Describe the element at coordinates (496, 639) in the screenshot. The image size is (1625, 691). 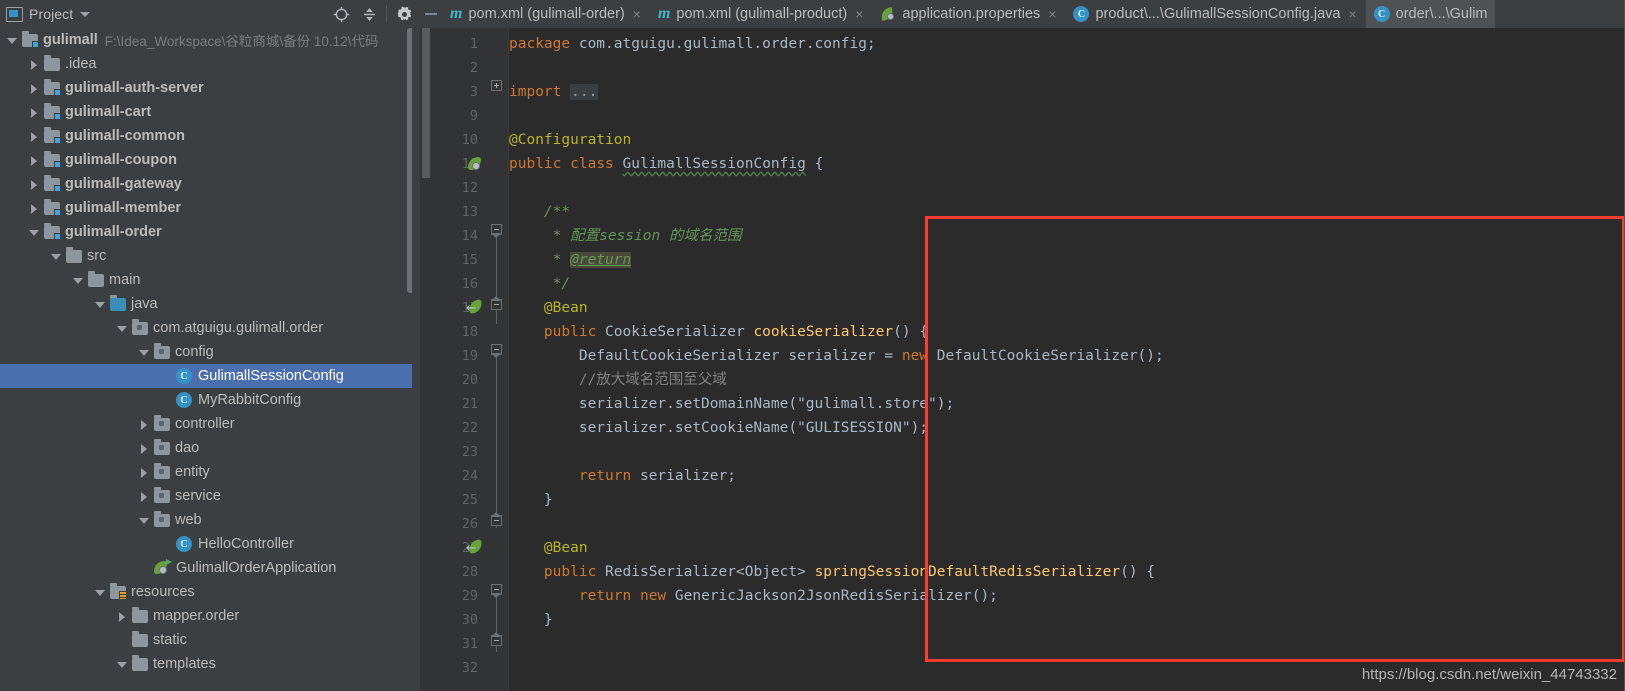
I see `fold-method2-end-icon` at that location.